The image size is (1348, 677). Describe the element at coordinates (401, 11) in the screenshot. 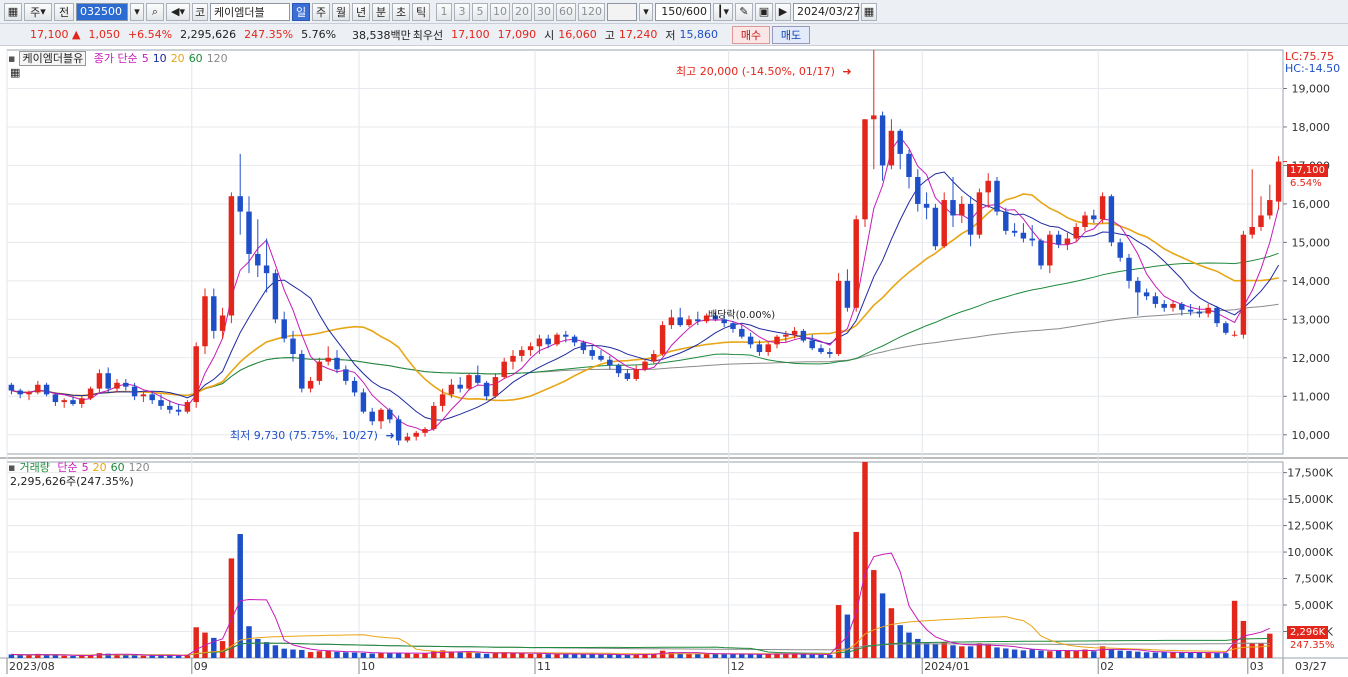

I see `timeframe-5: 초` at that location.